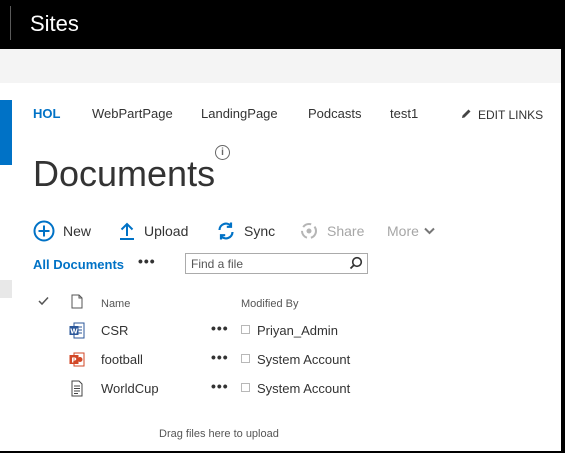  What do you see at coordinates (239, 114) in the screenshot?
I see `nav-link-landingpage: LandingPage` at bounding box center [239, 114].